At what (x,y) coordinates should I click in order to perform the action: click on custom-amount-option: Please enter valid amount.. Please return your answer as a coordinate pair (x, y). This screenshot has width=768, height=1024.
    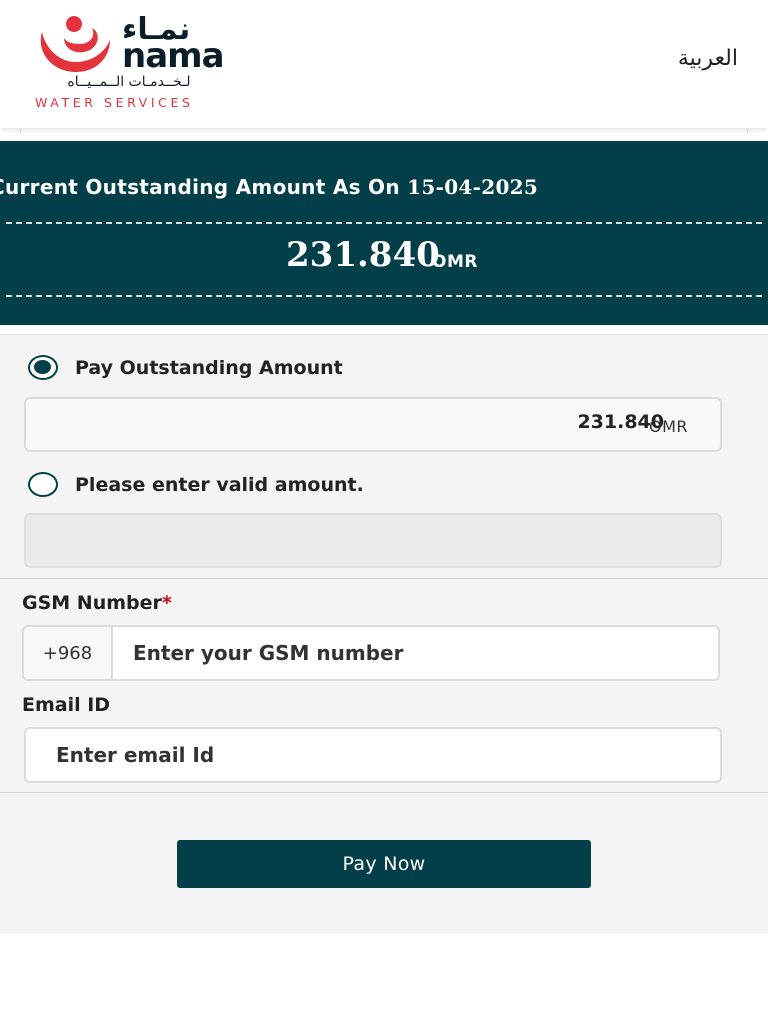
    Looking at the image, I should click on (196, 484).